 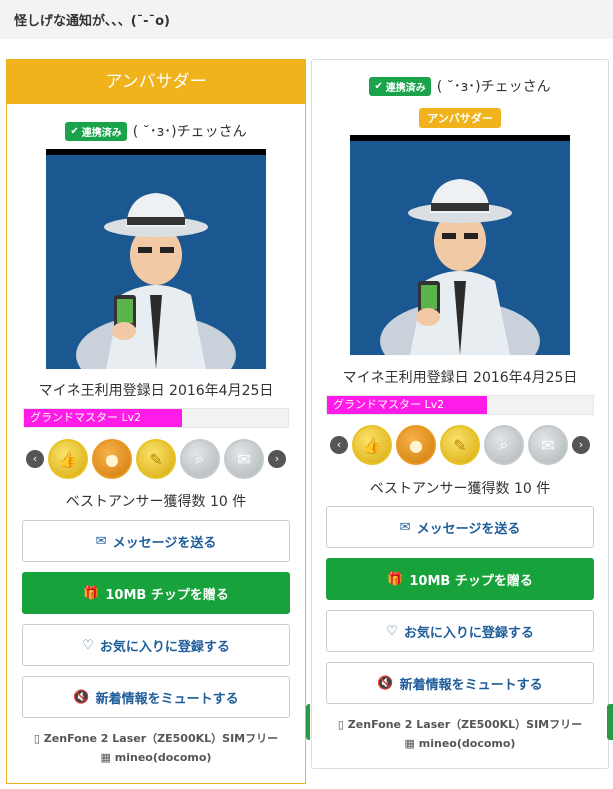 What do you see at coordinates (460, 118) in the screenshot?
I see `ambassador-badge: アンバサダー` at bounding box center [460, 118].